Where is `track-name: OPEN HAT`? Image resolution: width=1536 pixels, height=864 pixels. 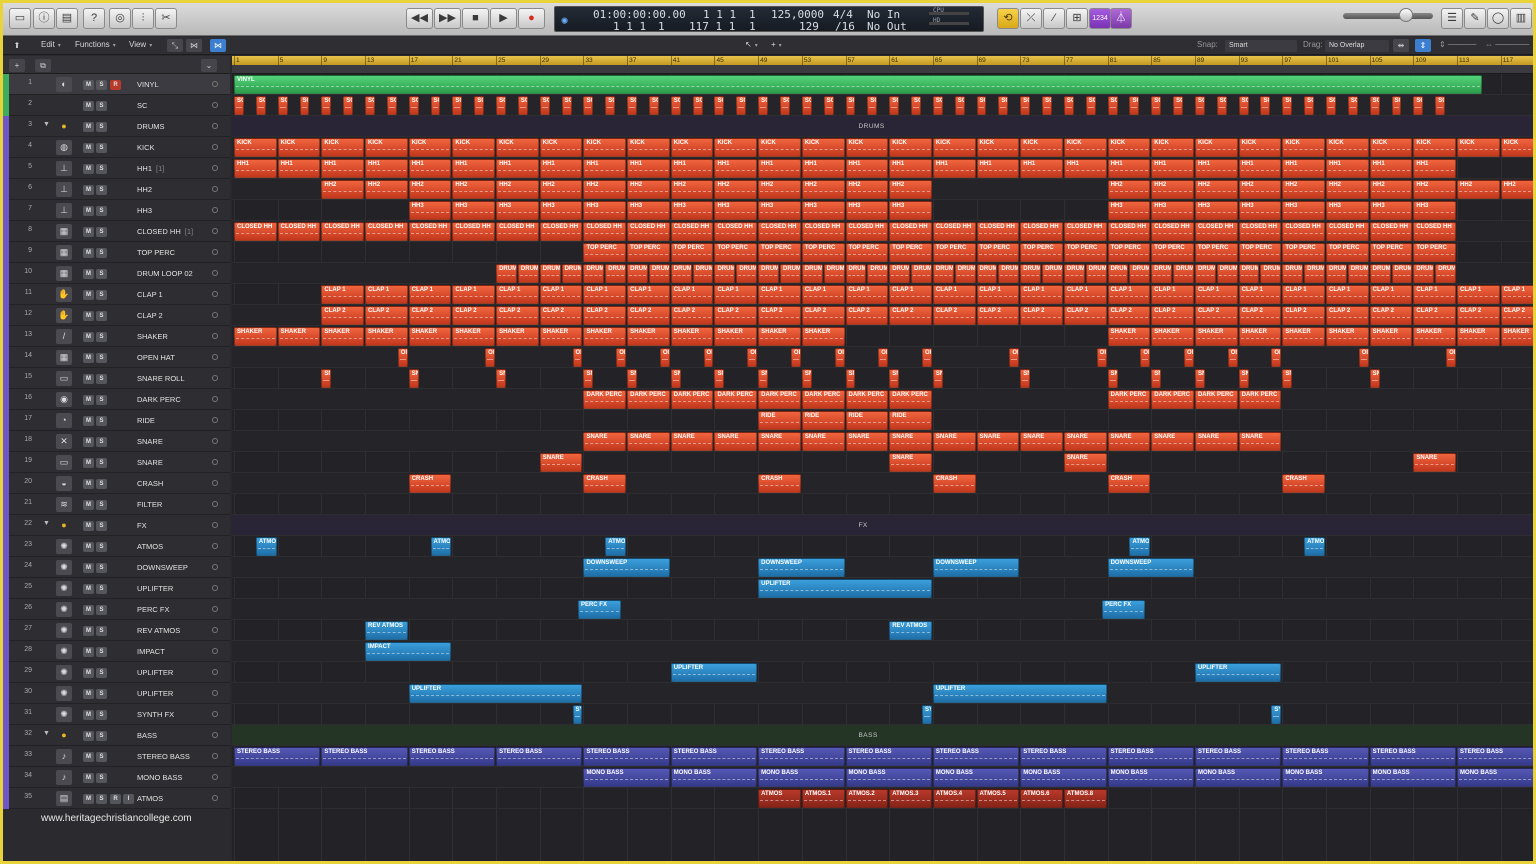
track-name: OPEN HAT is located at coordinates (156, 357).